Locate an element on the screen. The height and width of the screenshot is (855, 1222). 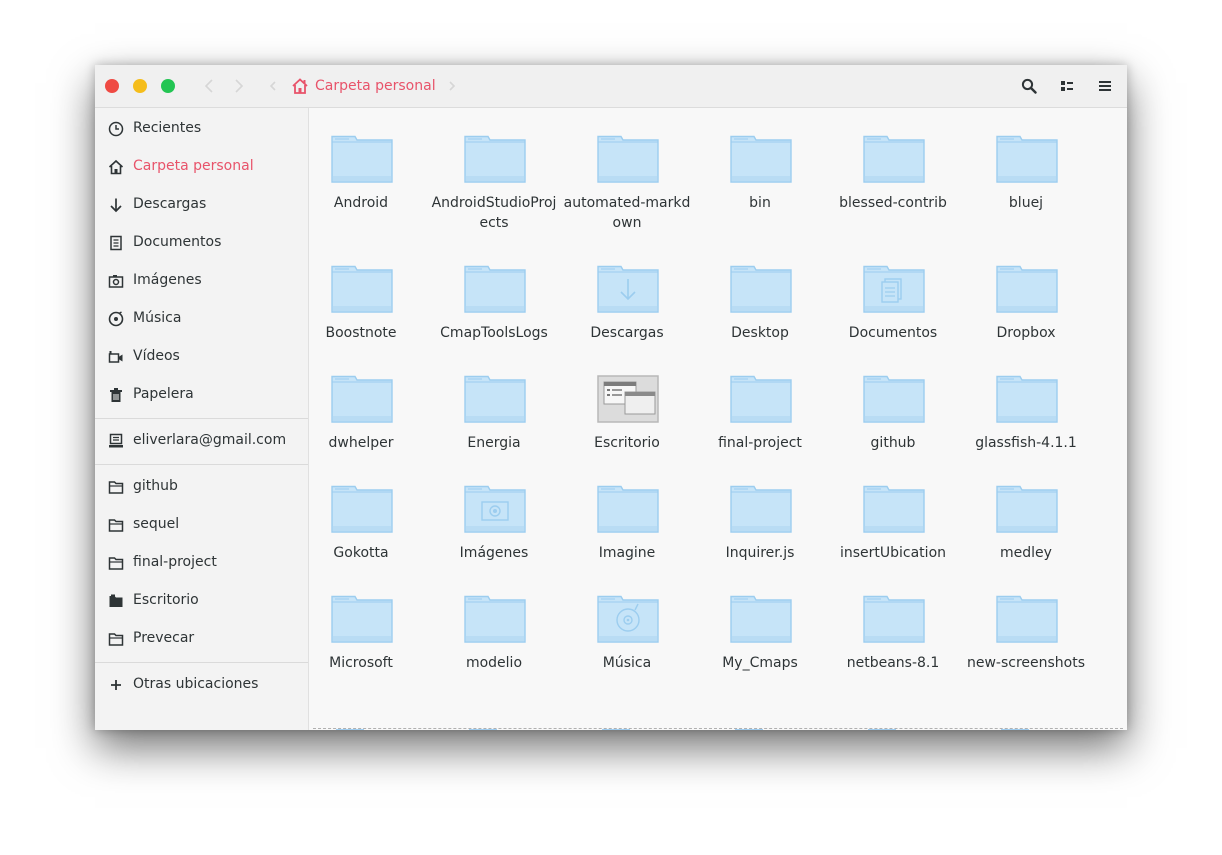
sidebar-item-musica: Música is located at coordinates (201, 319).